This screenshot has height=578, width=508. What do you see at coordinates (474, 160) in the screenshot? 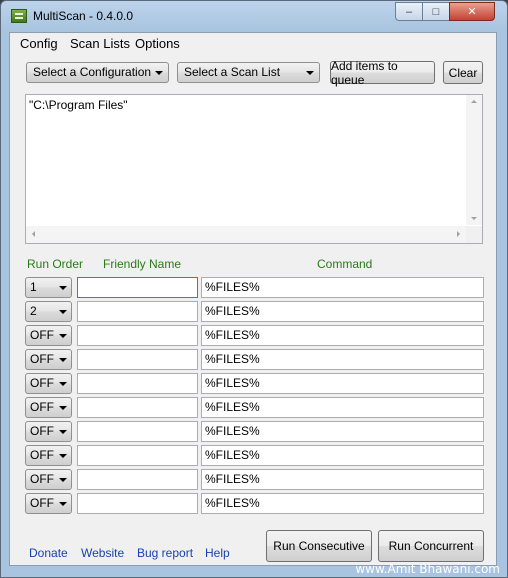
I see `vertical-scrollbar` at bounding box center [474, 160].